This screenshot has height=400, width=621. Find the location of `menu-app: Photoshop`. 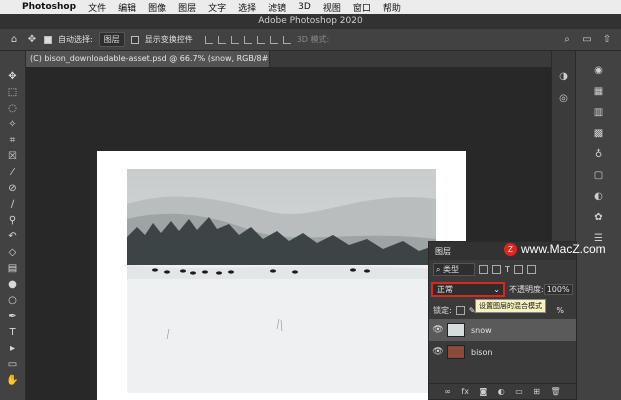

menu-app: Photoshop is located at coordinates (49, 7).